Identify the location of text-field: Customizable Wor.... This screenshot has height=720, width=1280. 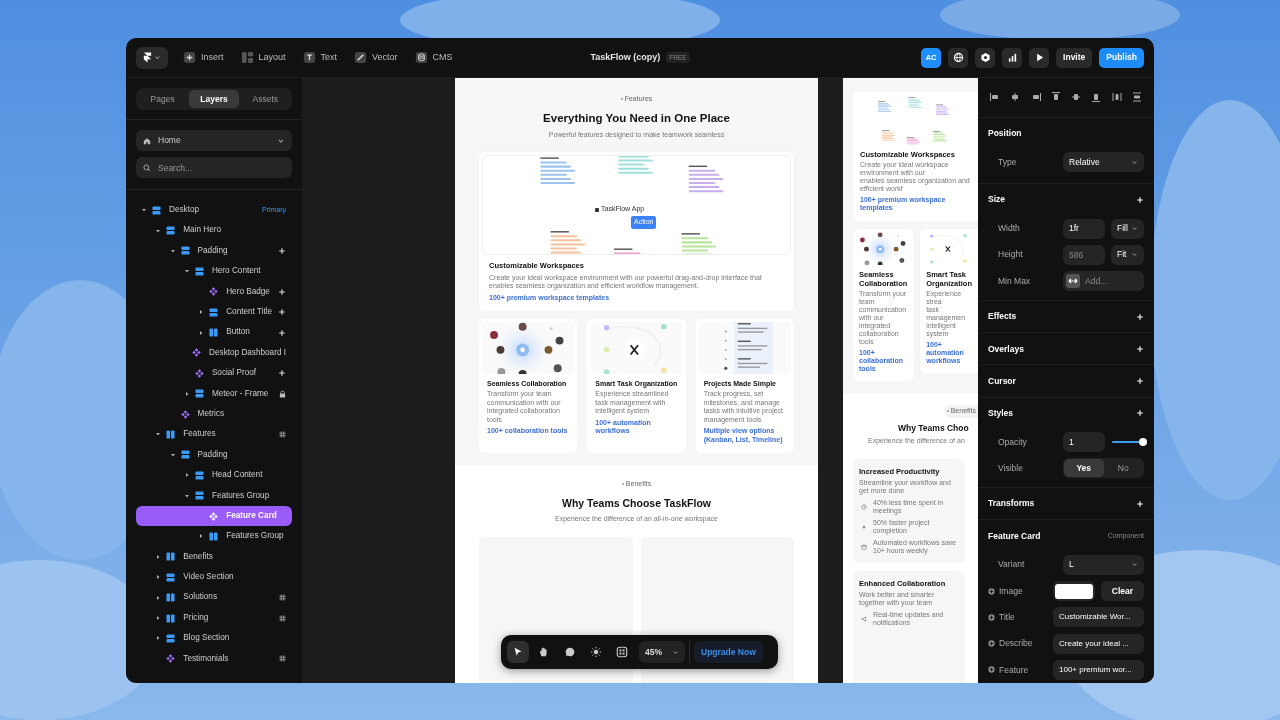
(1098, 617).